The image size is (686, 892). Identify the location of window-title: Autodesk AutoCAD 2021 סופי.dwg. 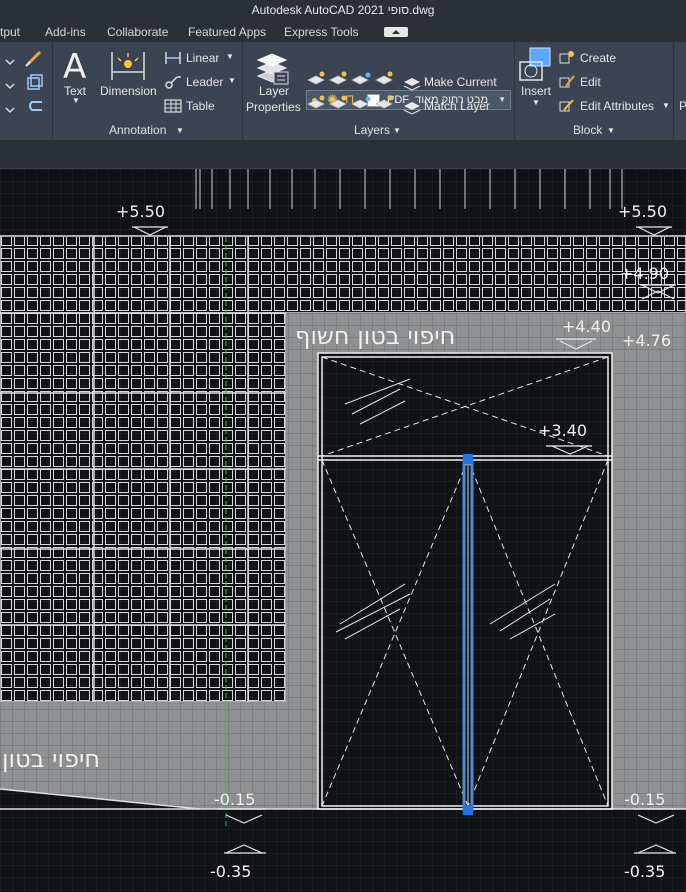
(343, 10).